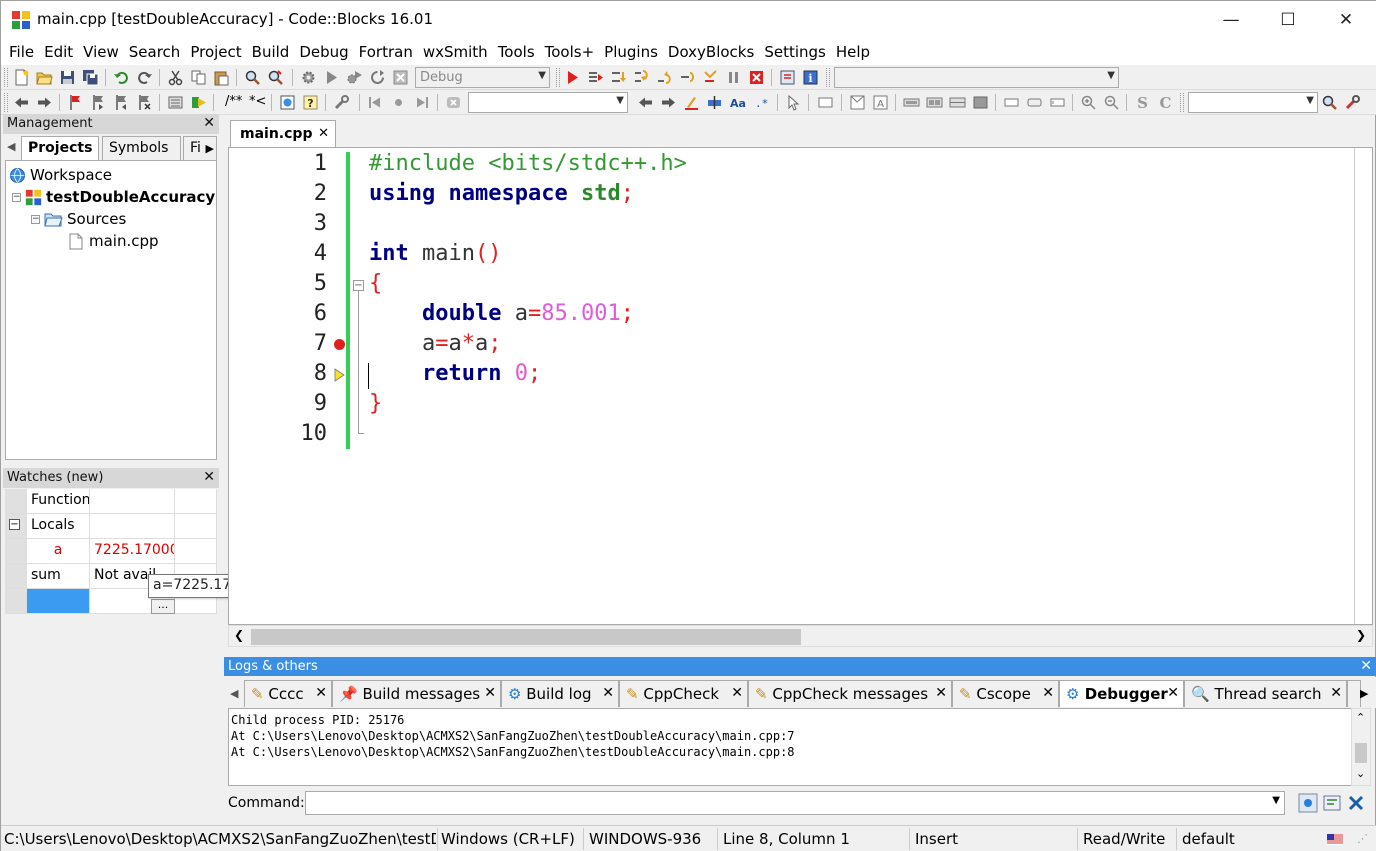  Describe the element at coordinates (1362, 838) in the screenshot. I see `resize-grip-icon: ⋰` at that location.